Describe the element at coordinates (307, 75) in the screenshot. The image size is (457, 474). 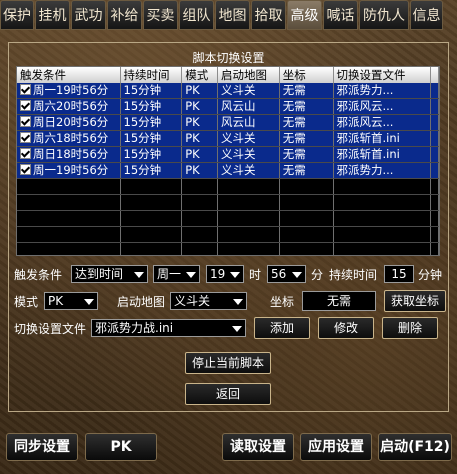
I see `column-coord: 坐标` at that location.